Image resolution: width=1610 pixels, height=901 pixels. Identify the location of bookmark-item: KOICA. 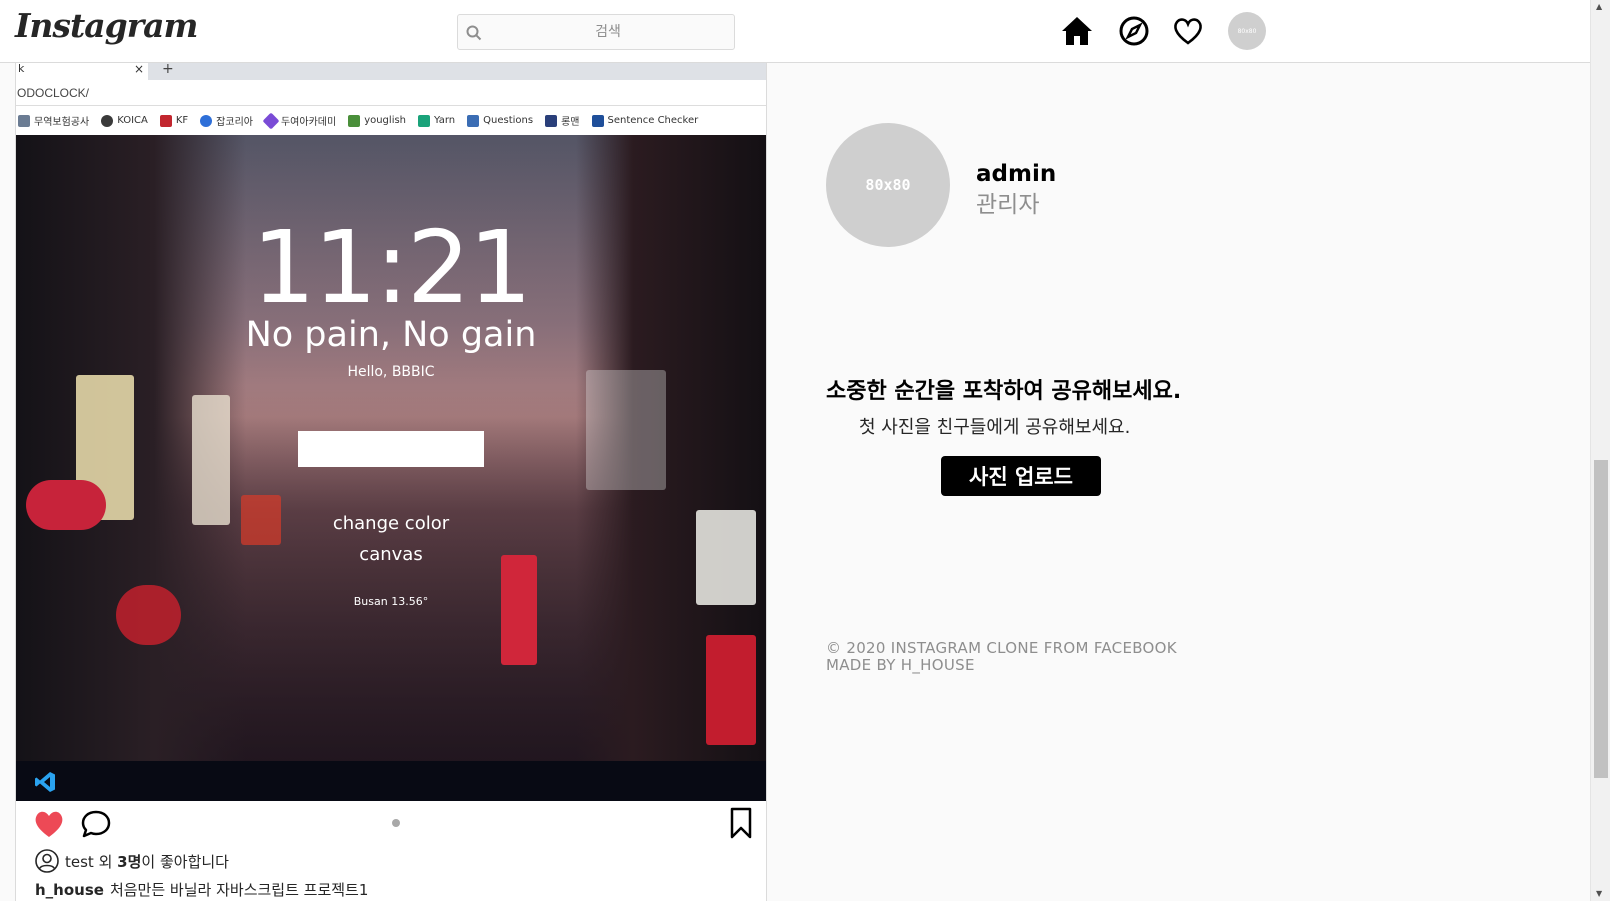
(124, 120).